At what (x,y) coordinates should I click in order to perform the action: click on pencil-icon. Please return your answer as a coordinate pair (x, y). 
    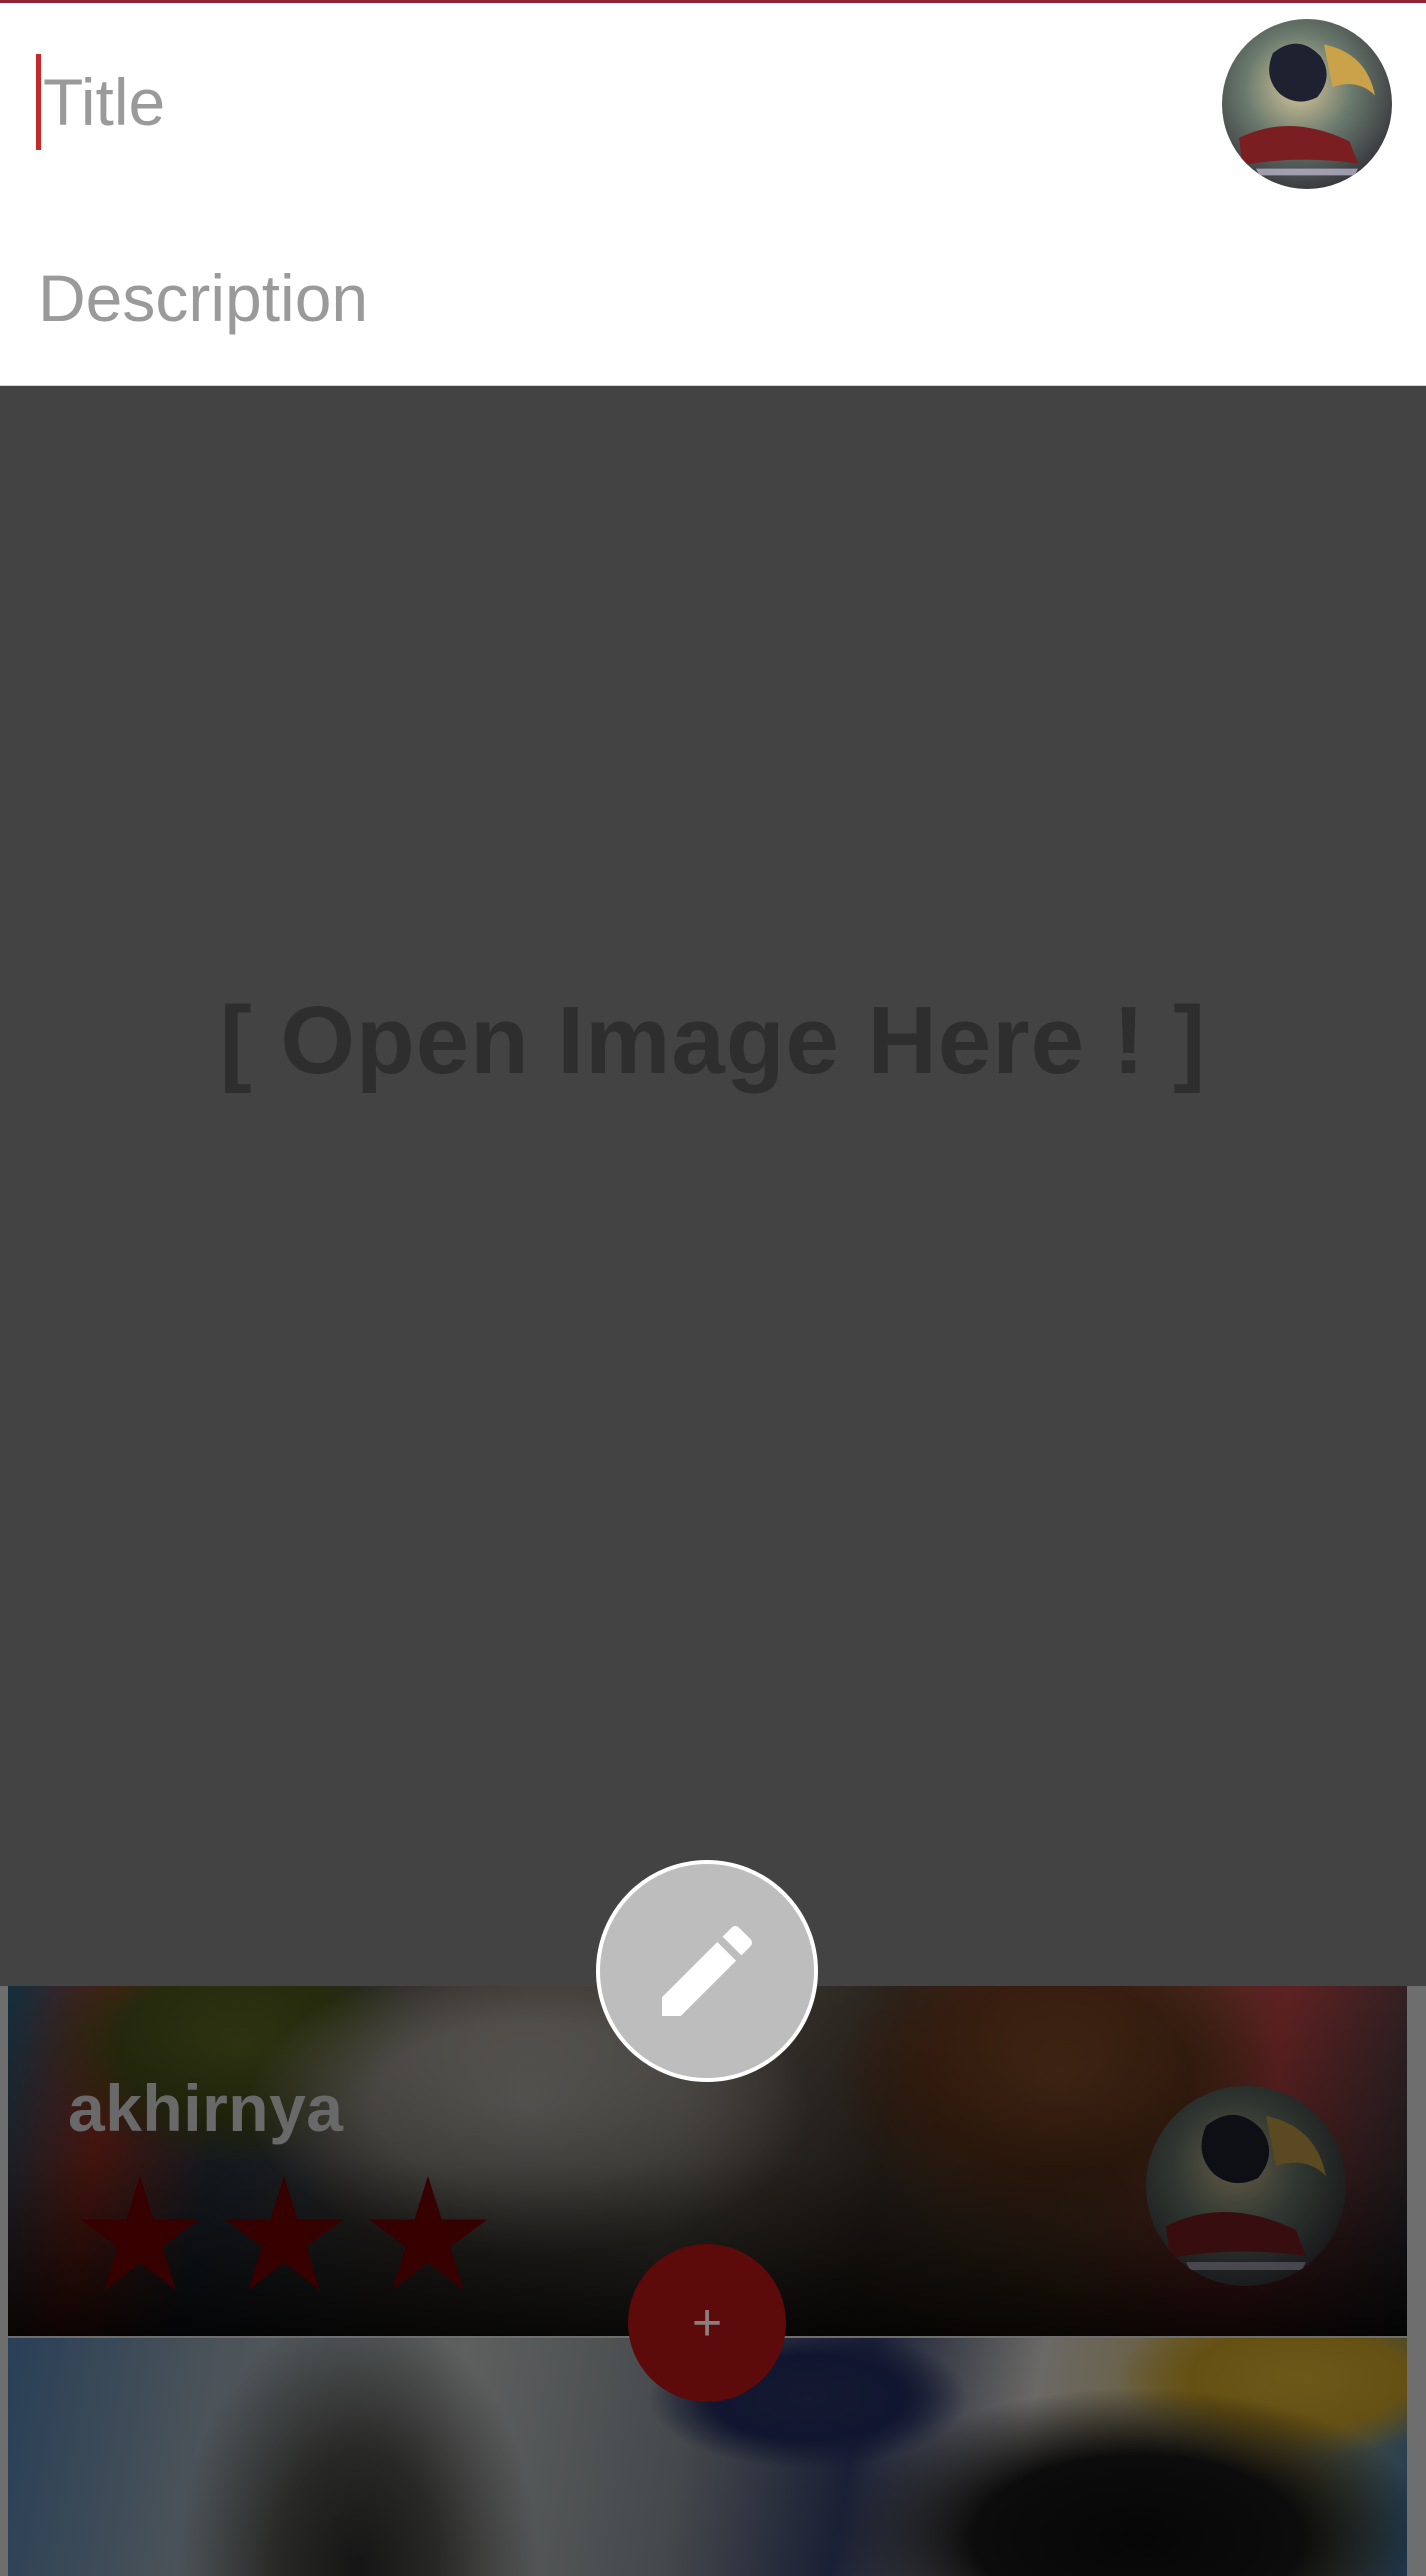
    Looking at the image, I should click on (707, 1970).